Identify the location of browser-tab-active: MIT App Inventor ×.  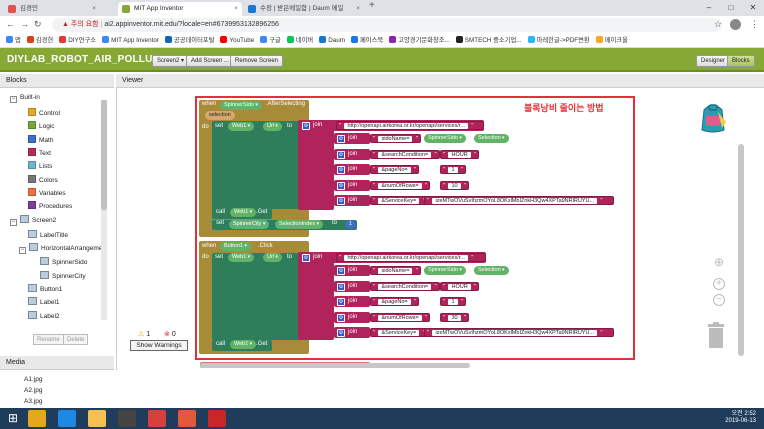
(180, 9).